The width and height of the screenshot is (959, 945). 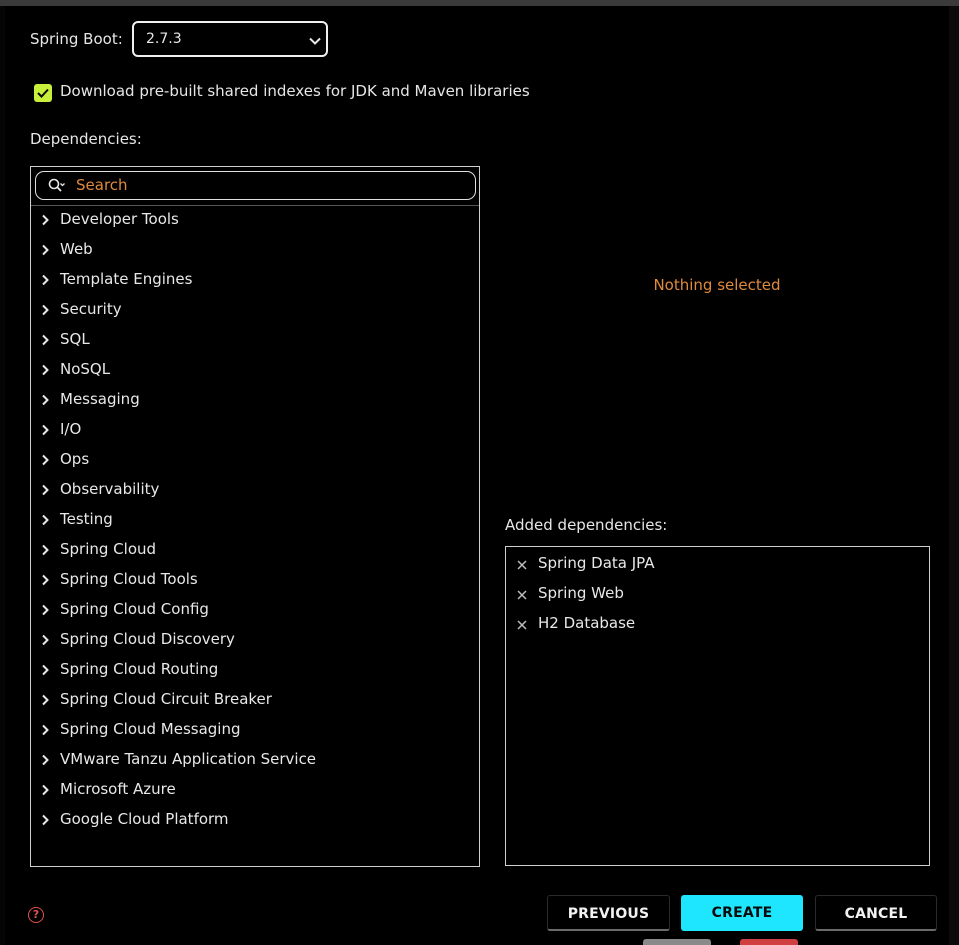 I want to click on added-dependency-item: Spring Data JPA, so click(x=717, y=564).